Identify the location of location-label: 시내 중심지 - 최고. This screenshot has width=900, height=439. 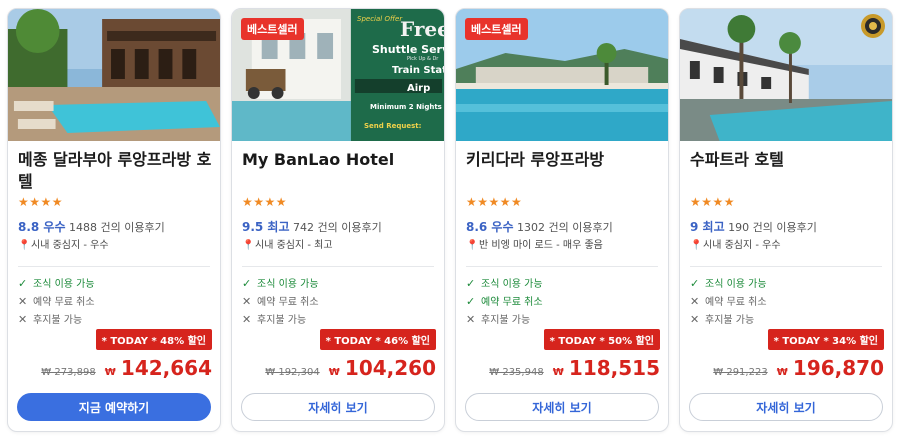
(294, 245).